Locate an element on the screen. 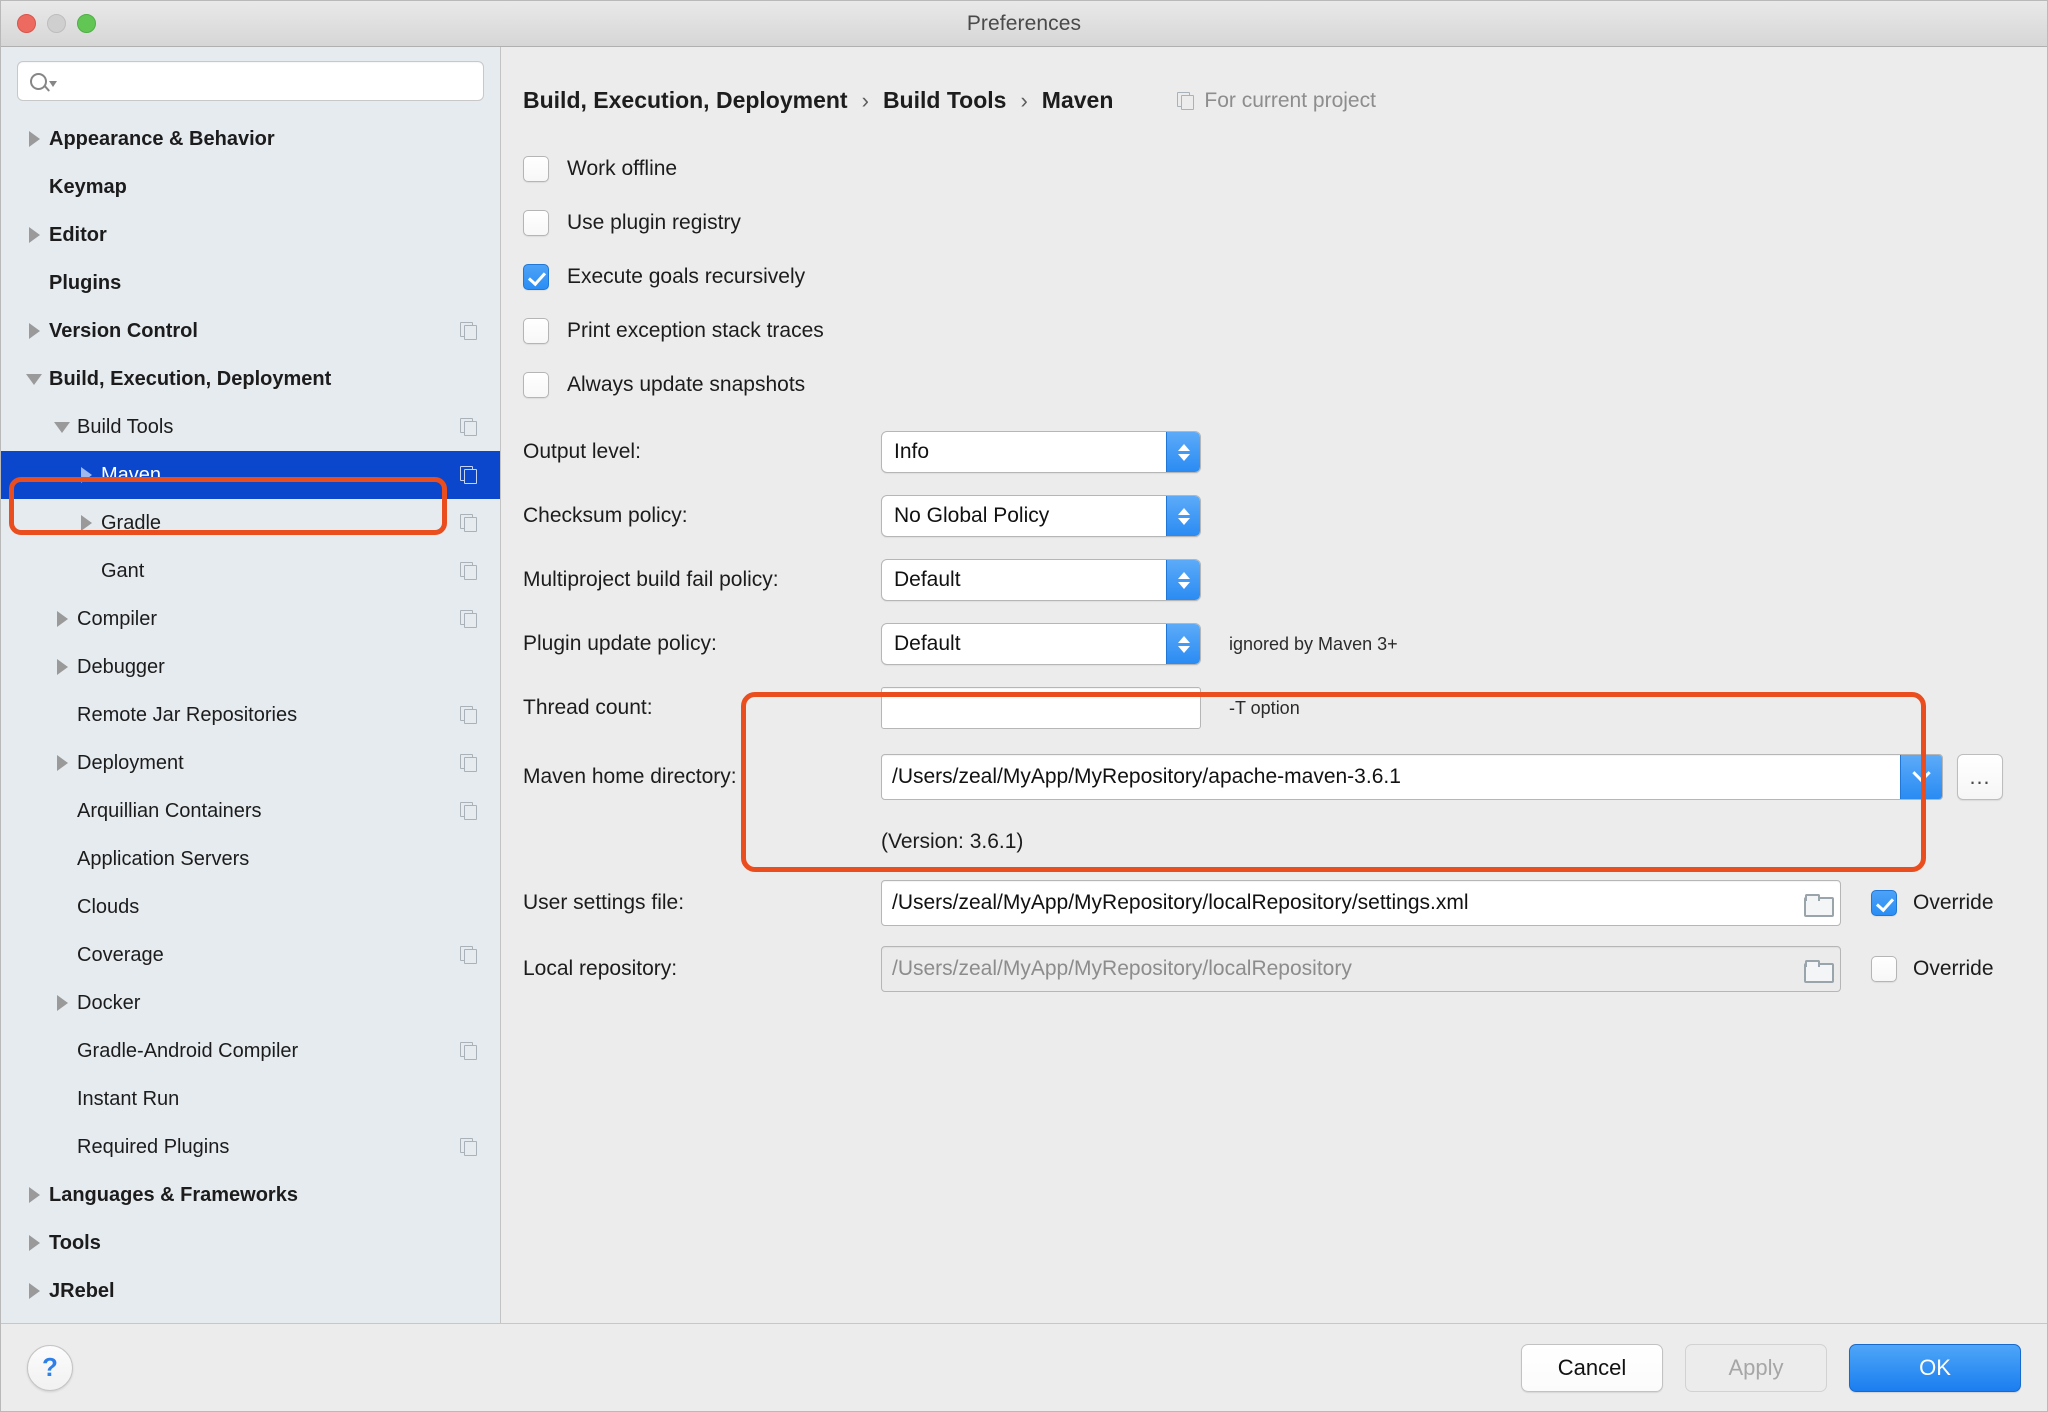 This screenshot has height=1412, width=2048. sidebar-item-appearance-behavior: Appearance & Behavior is located at coordinates (250, 139).